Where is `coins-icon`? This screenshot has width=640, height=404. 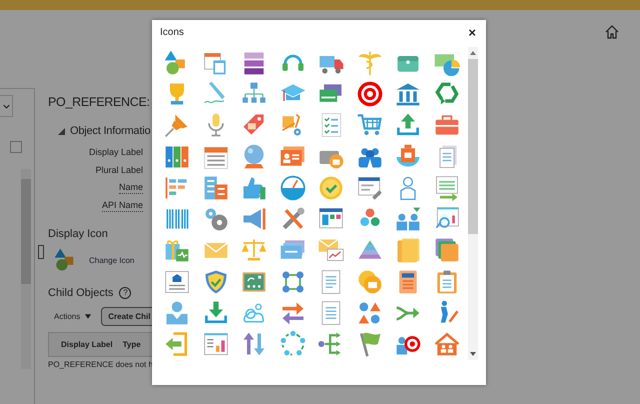
coins-icon is located at coordinates (370, 282).